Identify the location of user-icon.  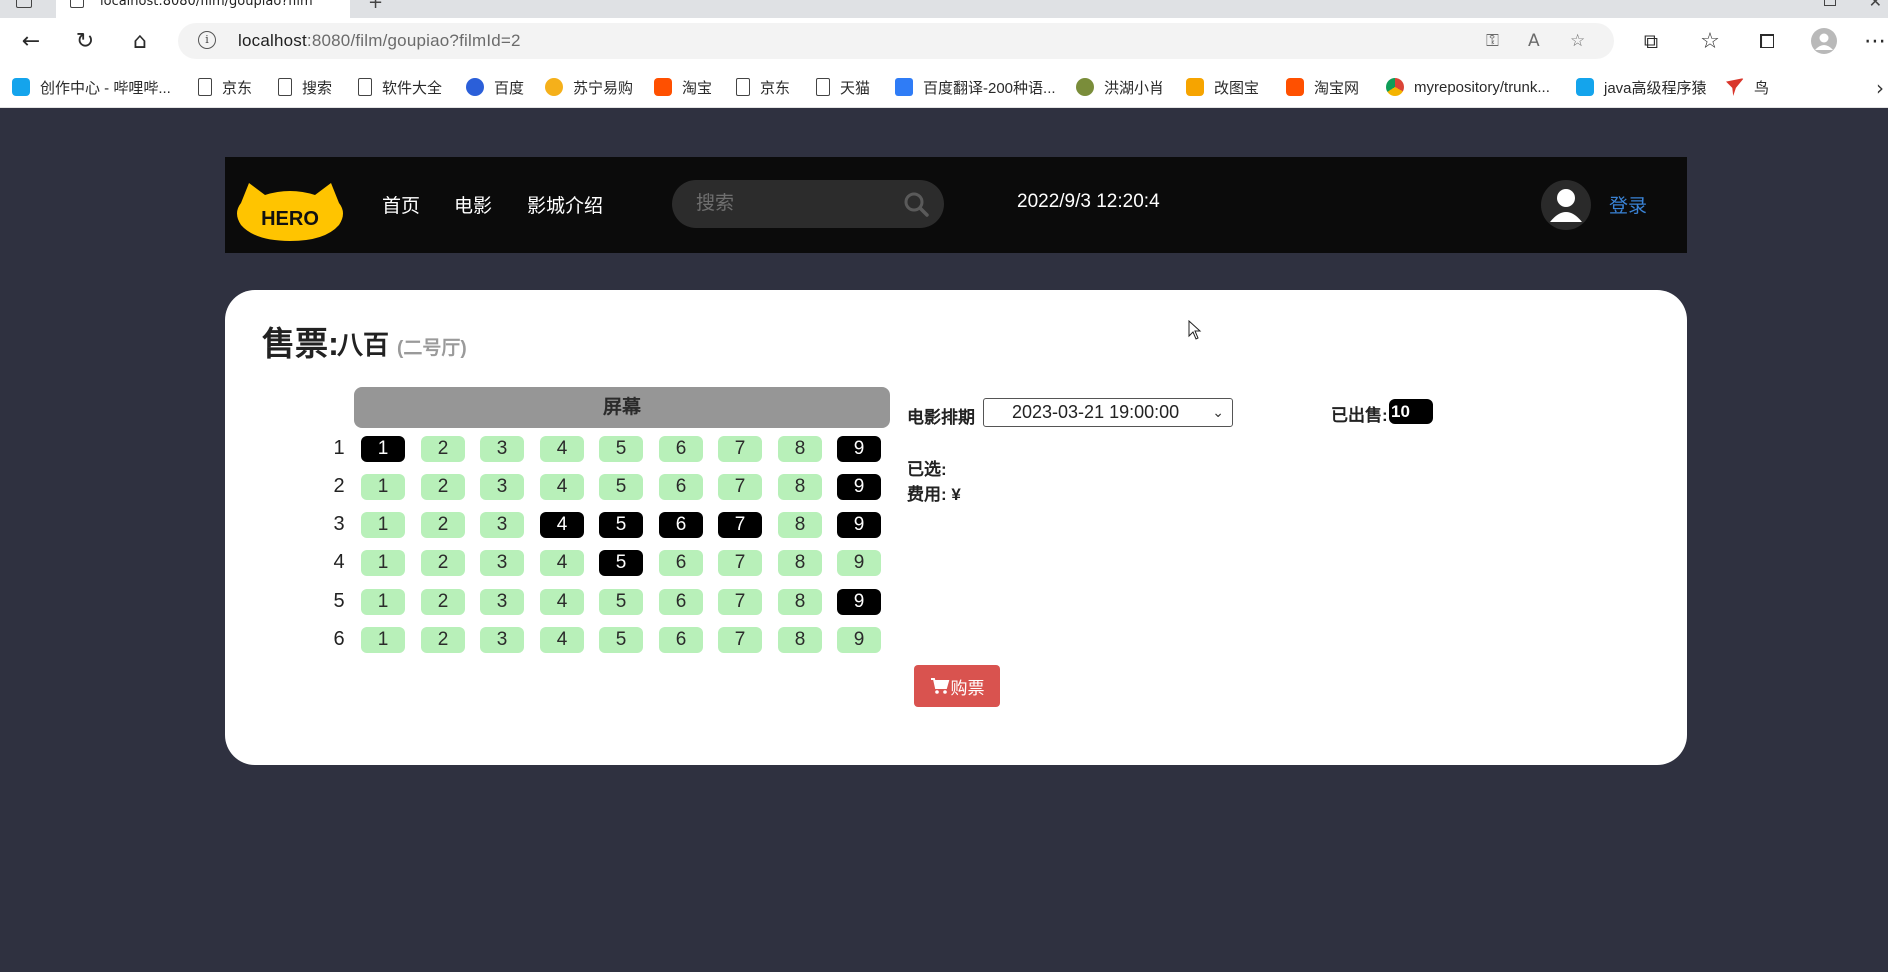
(1566, 205).